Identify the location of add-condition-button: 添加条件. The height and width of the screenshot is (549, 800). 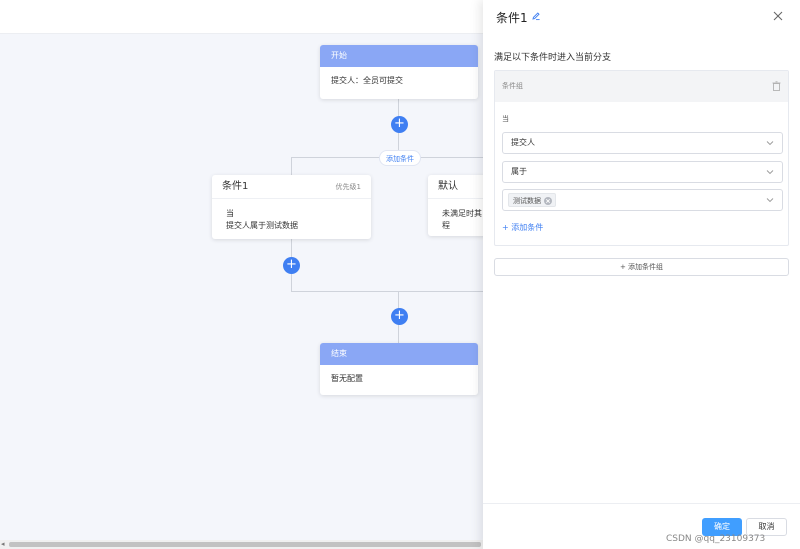
(400, 158).